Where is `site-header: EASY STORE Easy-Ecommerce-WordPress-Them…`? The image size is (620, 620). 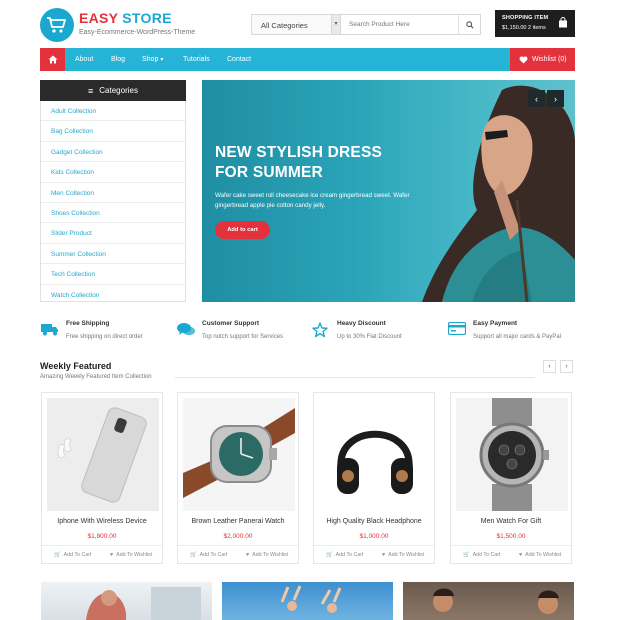 site-header: EASY STORE Easy-Ecommerce-WordPress-Them… is located at coordinates (310, 24).